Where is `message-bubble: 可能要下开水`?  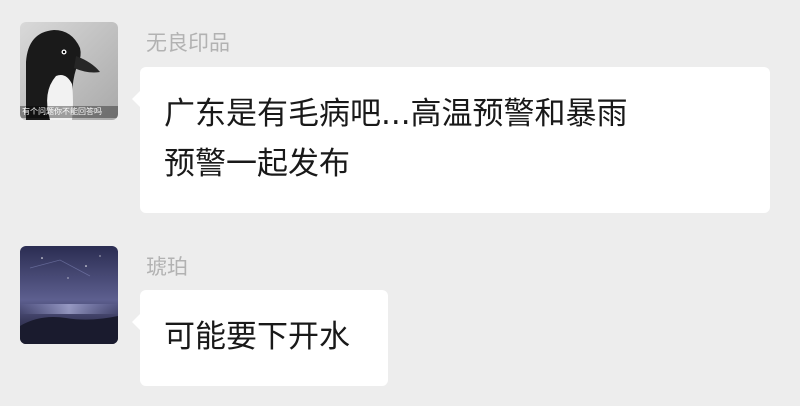
message-bubble: 可能要下开水 is located at coordinates (260, 338).